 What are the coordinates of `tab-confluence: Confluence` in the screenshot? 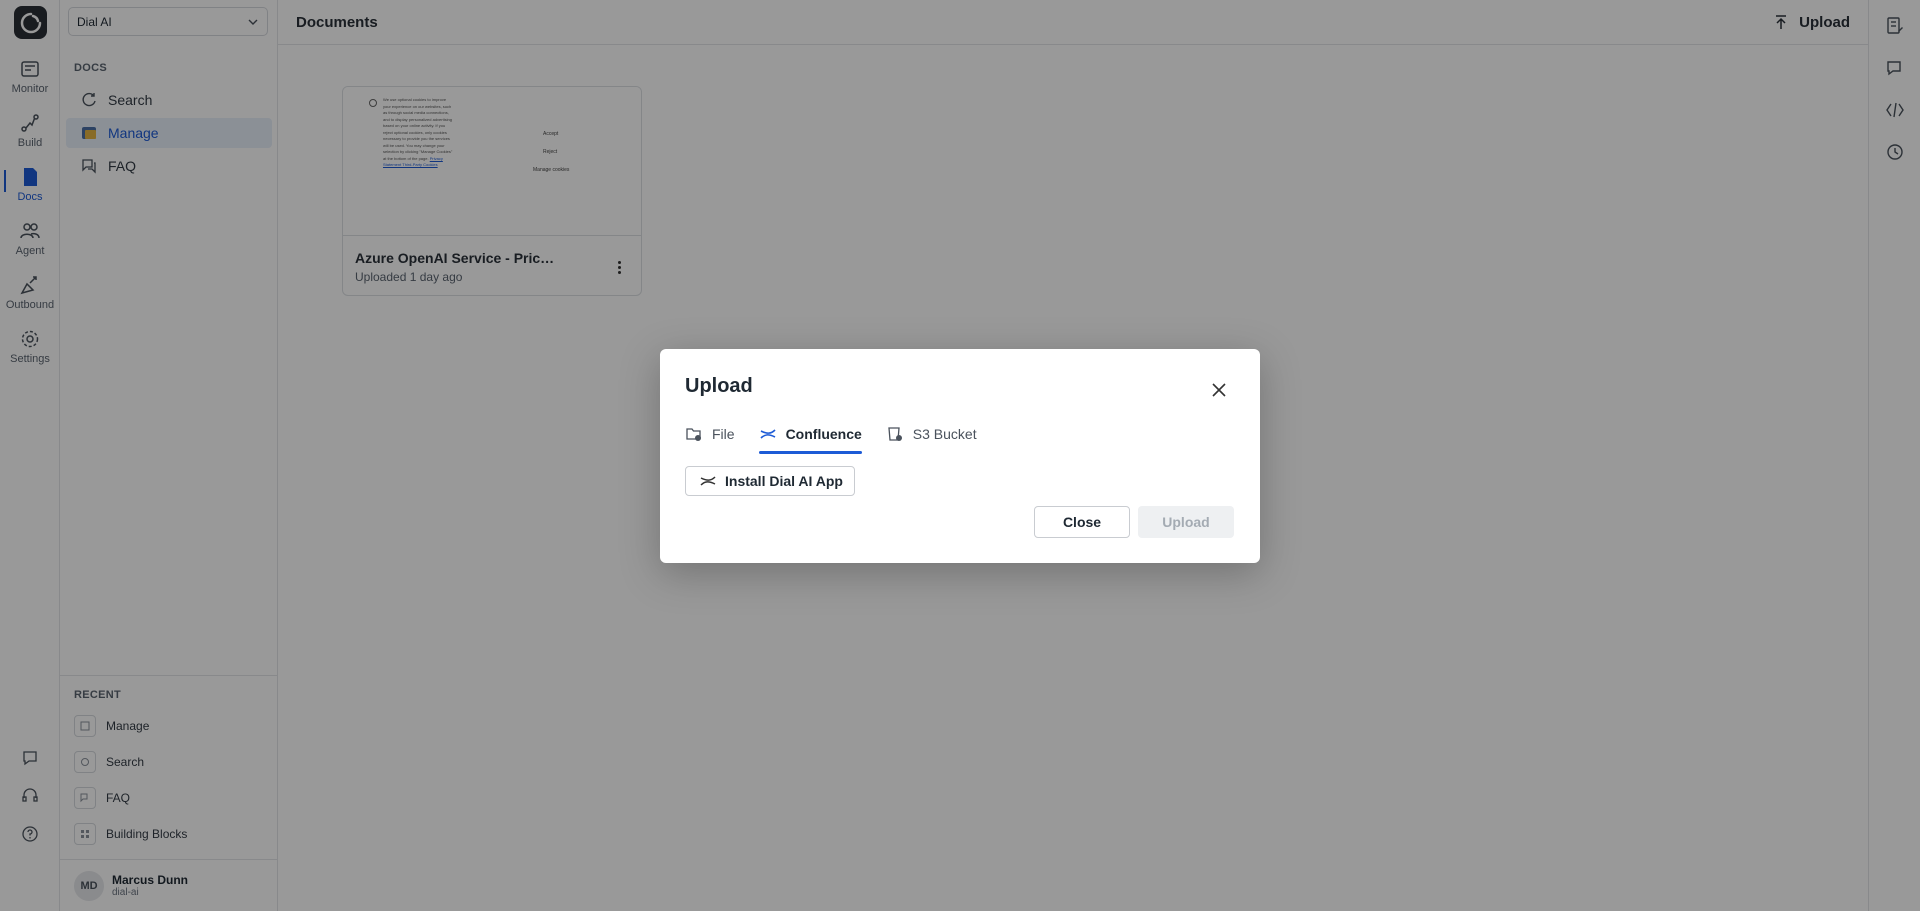 It's located at (810, 437).